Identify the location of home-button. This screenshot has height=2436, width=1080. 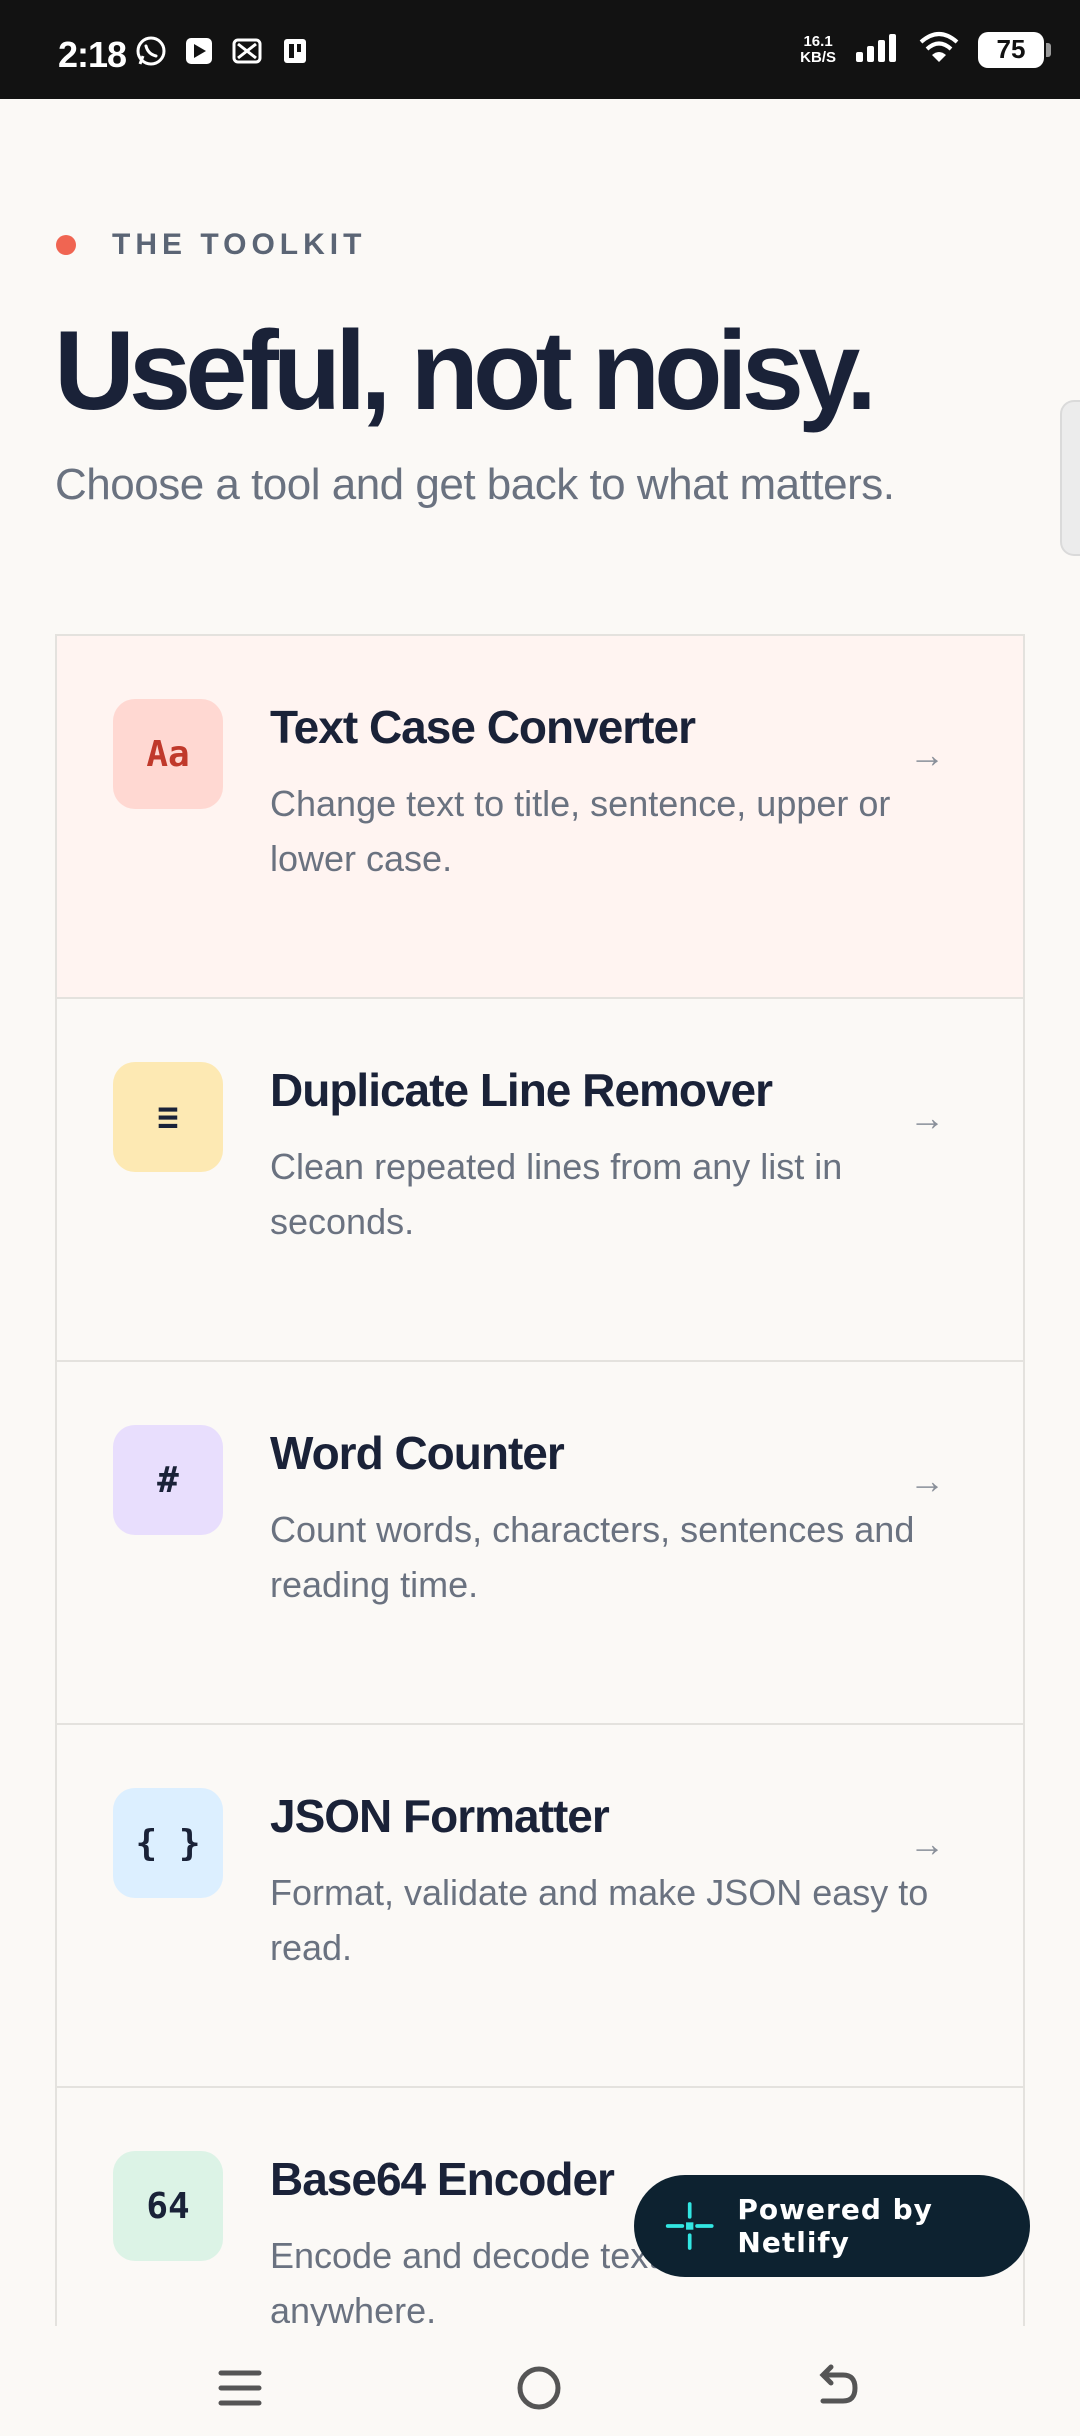
(539, 2388).